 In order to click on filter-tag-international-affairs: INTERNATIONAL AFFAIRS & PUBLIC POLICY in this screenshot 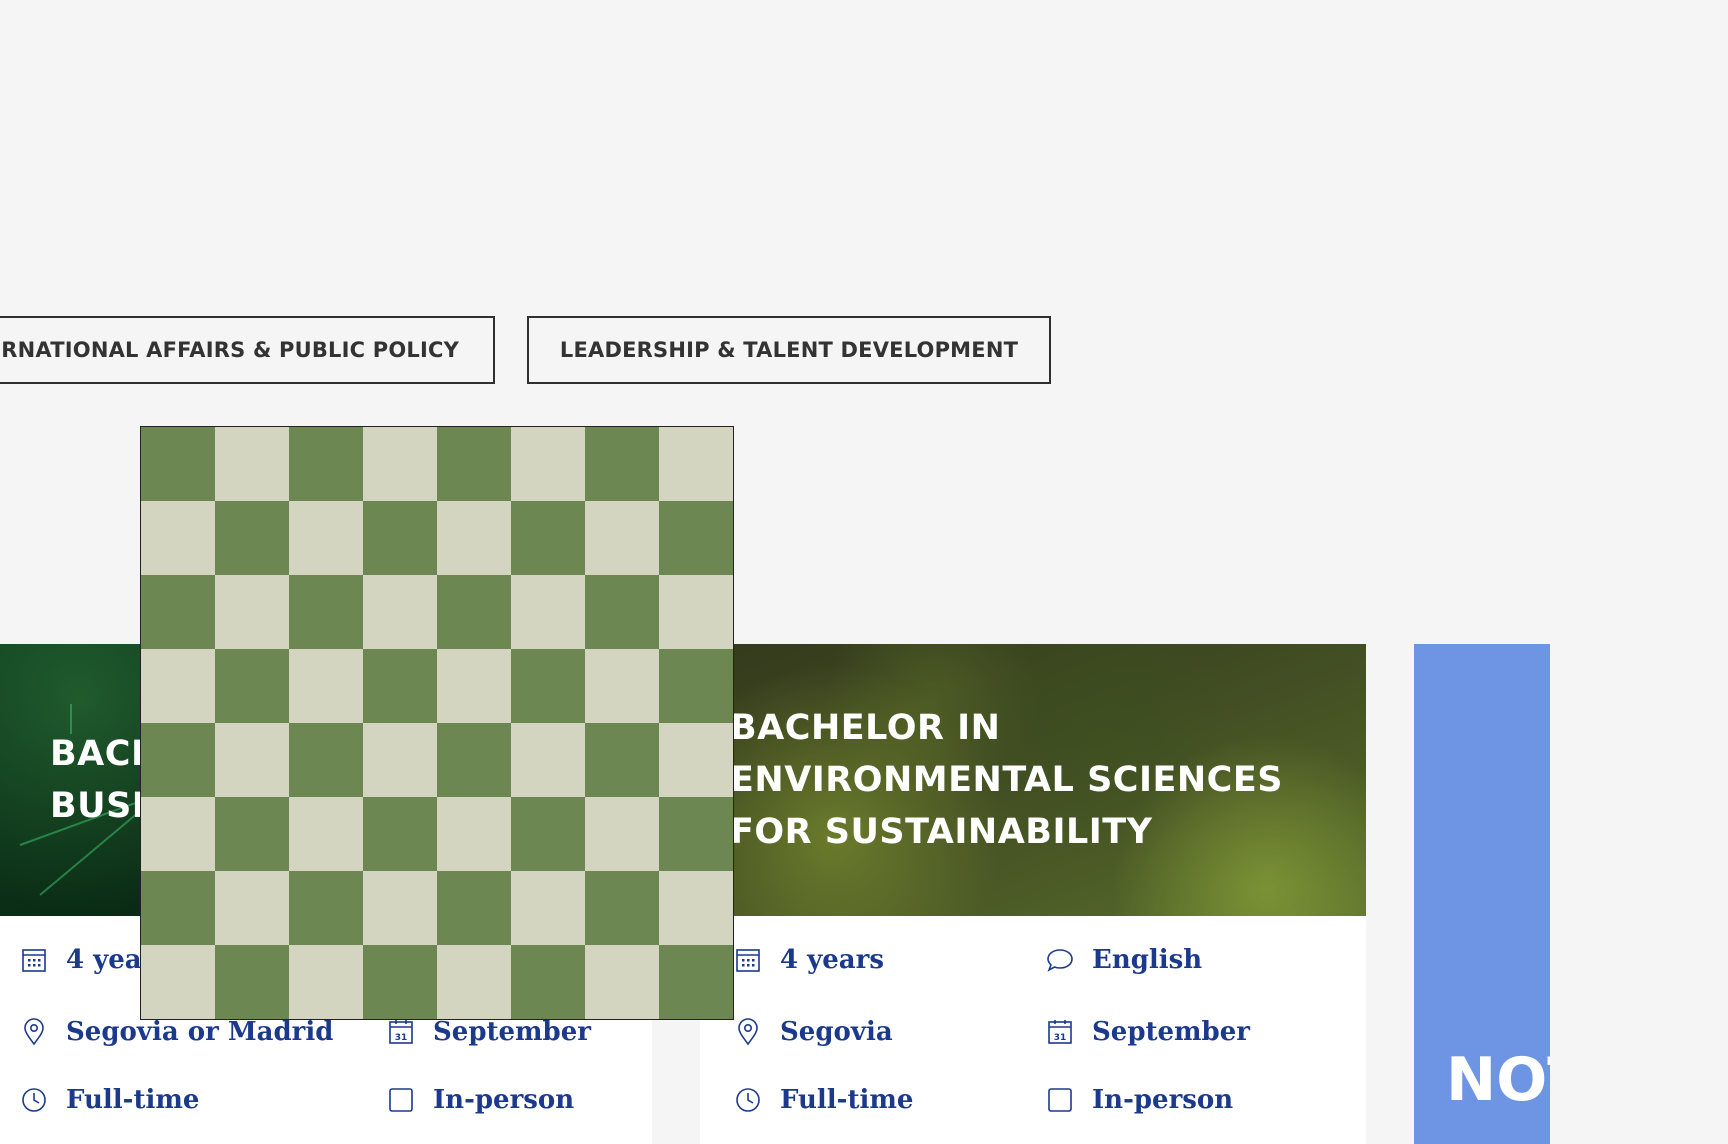, I will do `click(247, 350)`.